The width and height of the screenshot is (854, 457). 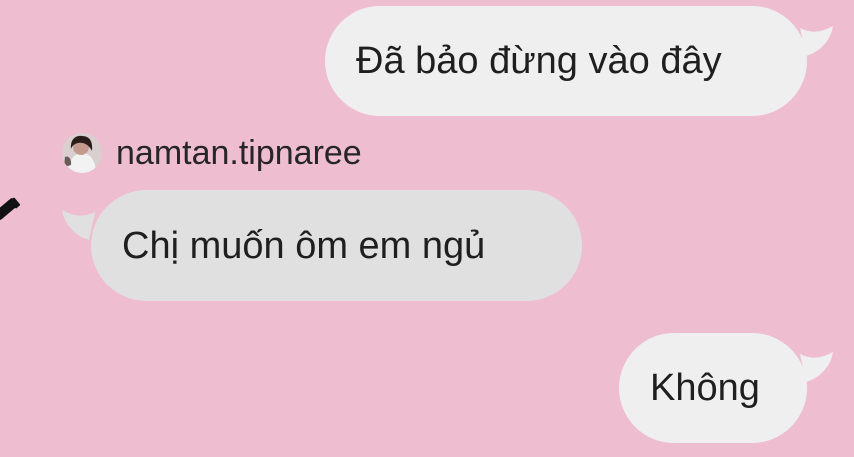 What do you see at coordinates (10, 213) in the screenshot?
I see `pencil-icon` at bounding box center [10, 213].